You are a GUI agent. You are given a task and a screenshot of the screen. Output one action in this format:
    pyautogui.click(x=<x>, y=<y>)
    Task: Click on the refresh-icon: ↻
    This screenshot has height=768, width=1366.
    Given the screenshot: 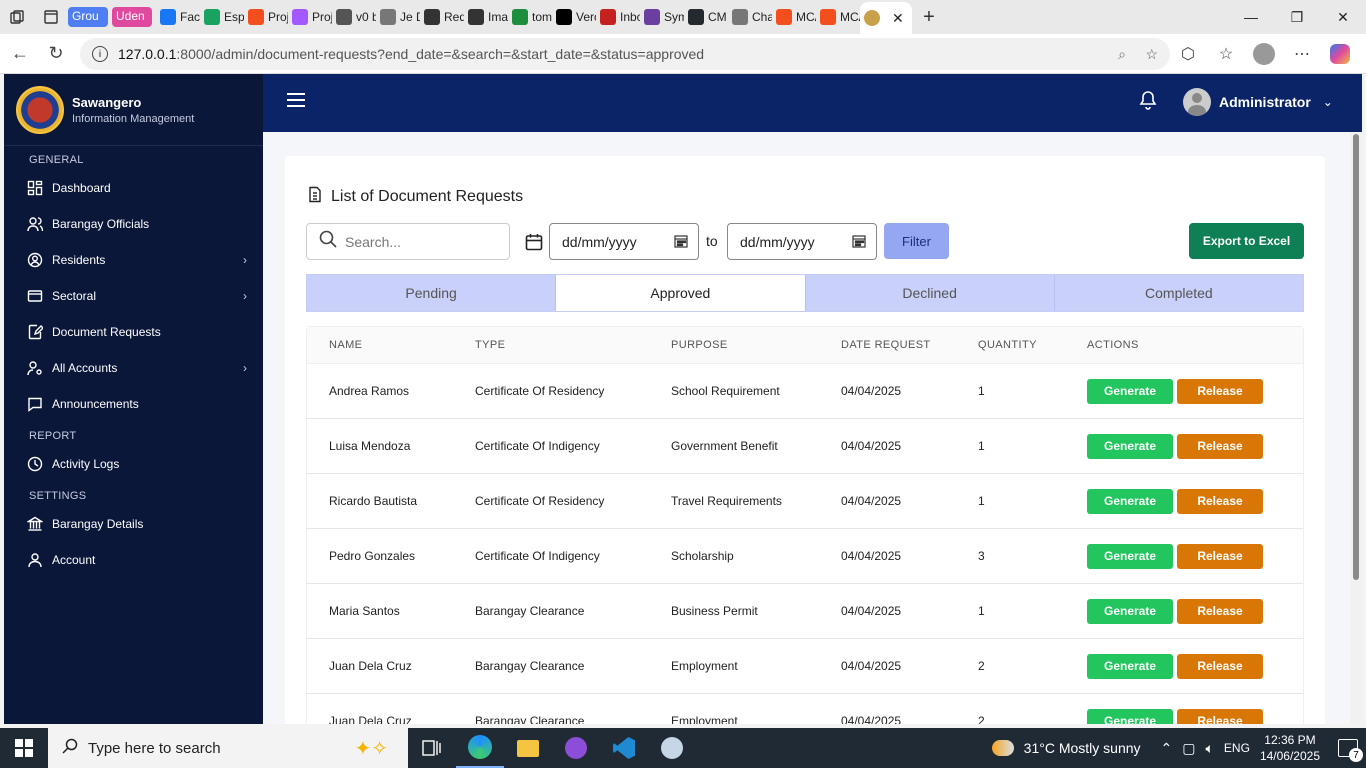 What is the action you would take?
    pyautogui.click(x=56, y=54)
    